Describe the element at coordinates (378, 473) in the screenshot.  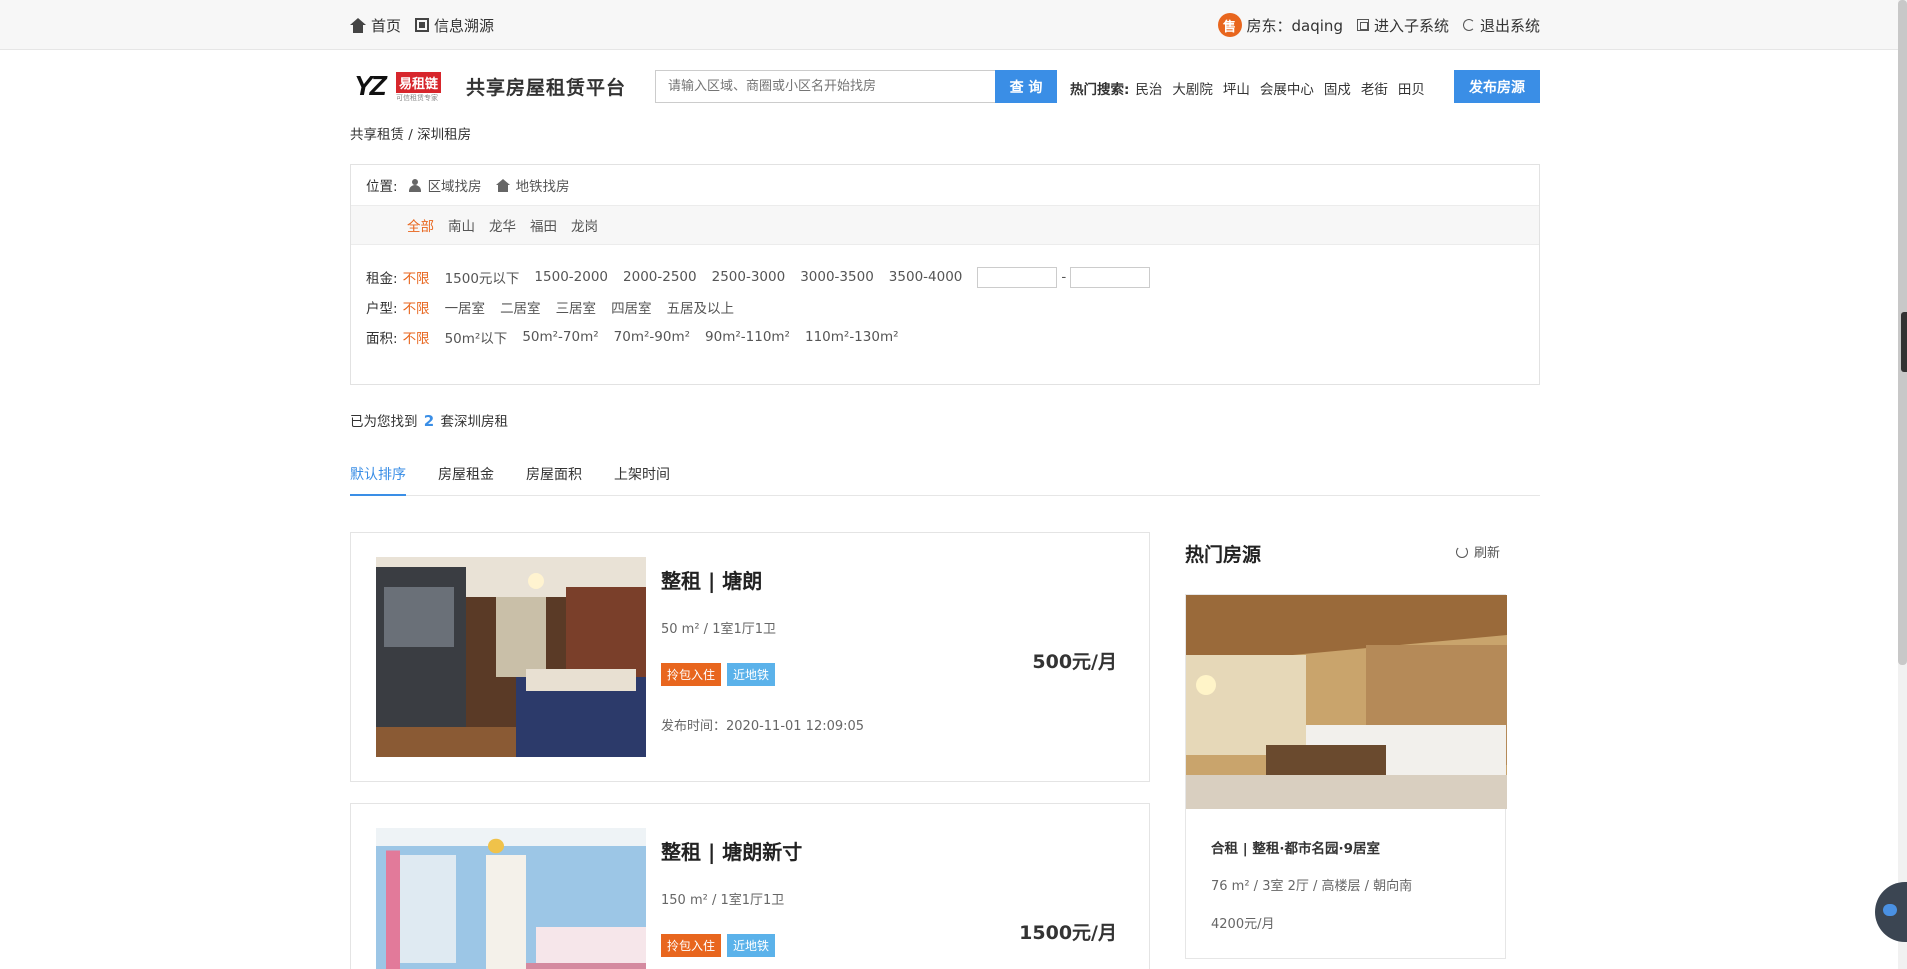
I see `tab-default-sort: 默认排序` at that location.